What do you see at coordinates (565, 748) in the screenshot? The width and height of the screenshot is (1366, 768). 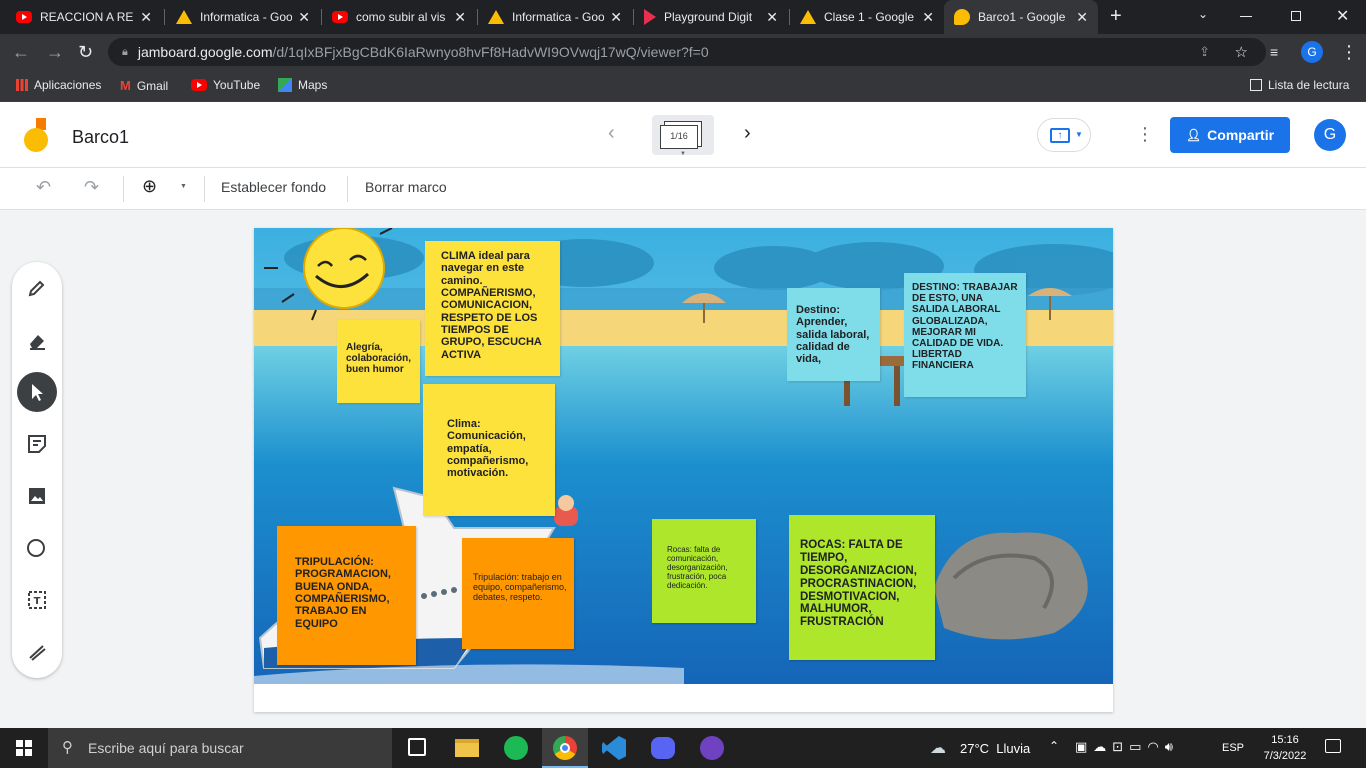 I see `chrome-taskbar-icon` at bounding box center [565, 748].